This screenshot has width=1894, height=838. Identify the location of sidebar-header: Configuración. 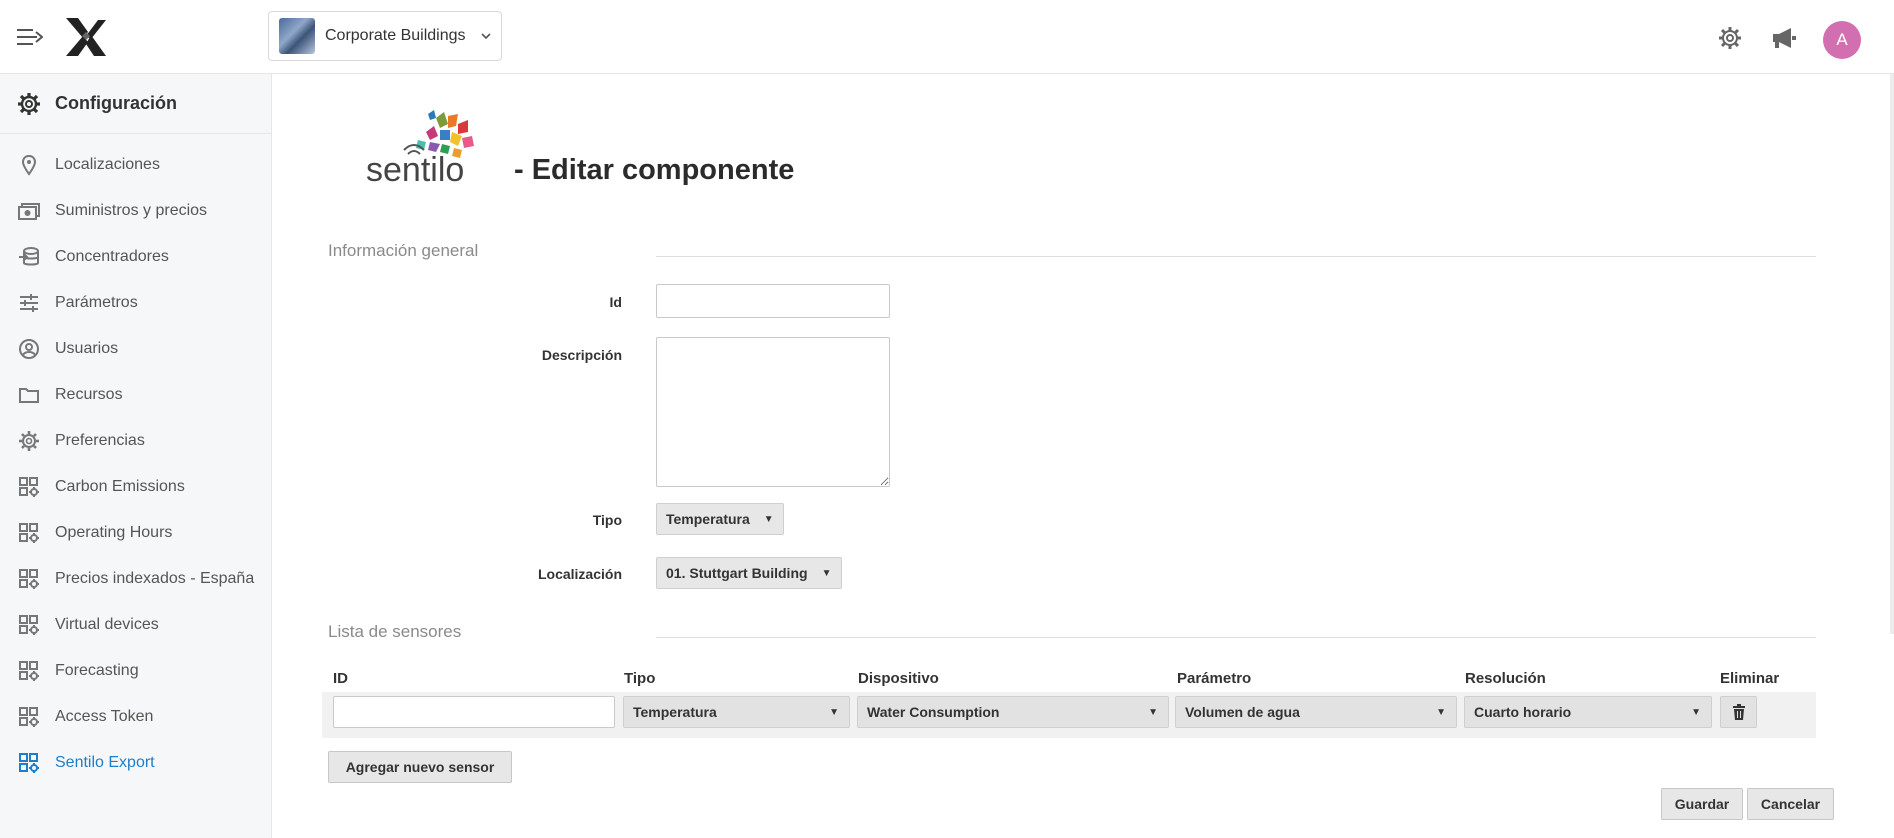
(135, 104).